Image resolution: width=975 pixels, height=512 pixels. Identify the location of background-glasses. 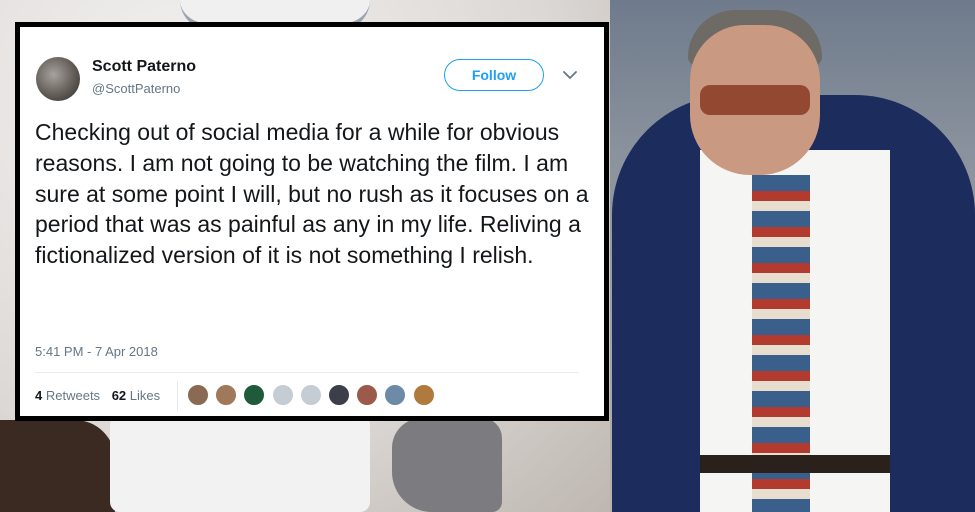
(755, 100).